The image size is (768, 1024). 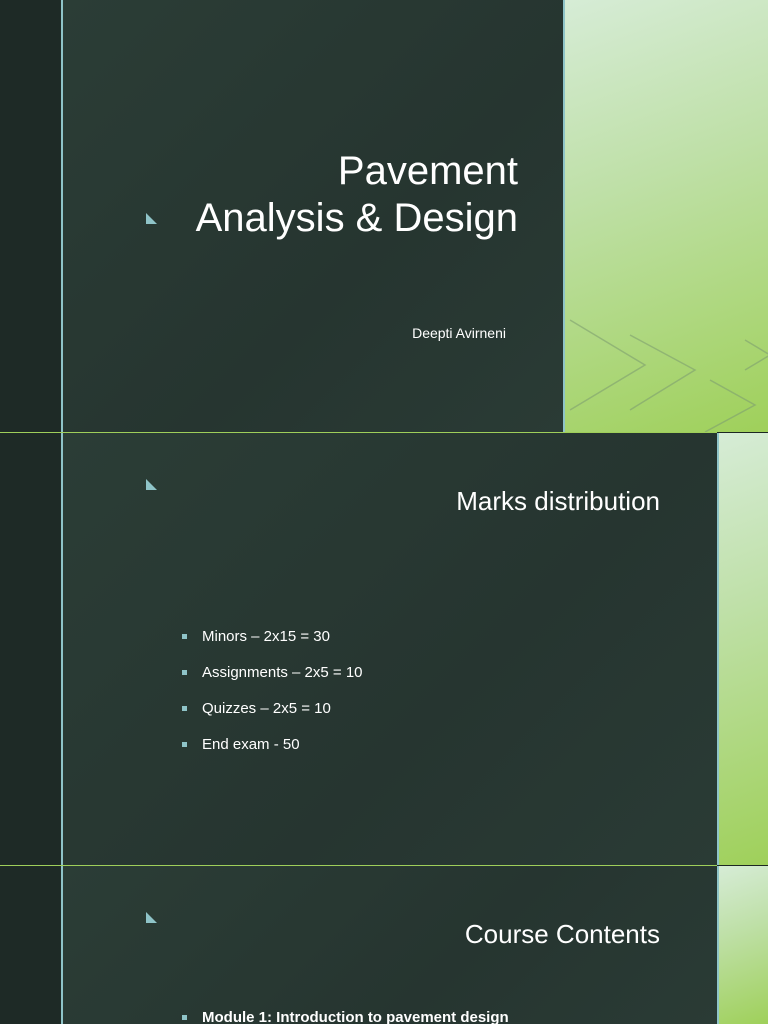 What do you see at coordinates (272, 682) in the screenshot?
I see `list-item: Assignments – 2x5 = 10` at bounding box center [272, 682].